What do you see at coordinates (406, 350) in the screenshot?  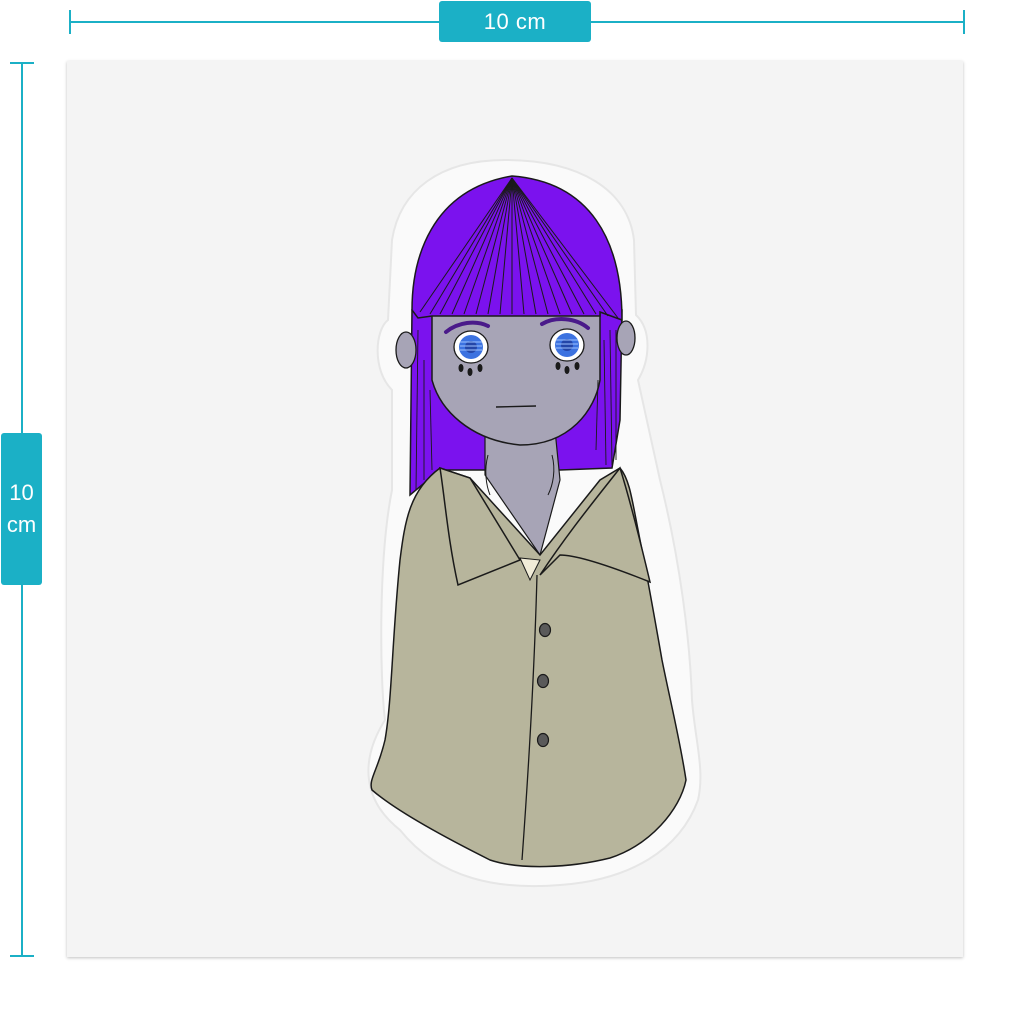 I see `left-ear` at bounding box center [406, 350].